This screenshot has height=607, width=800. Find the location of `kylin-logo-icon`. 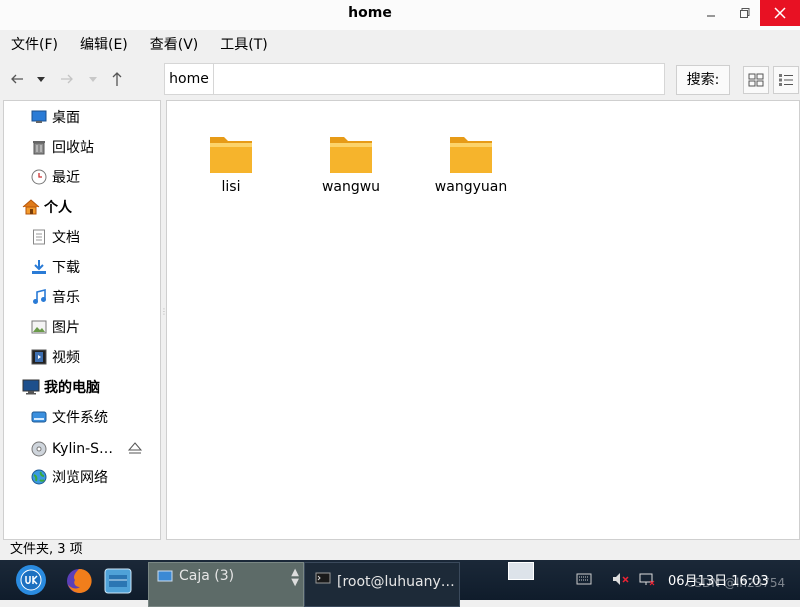

kylin-logo-icon is located at coordinates (31, 580).